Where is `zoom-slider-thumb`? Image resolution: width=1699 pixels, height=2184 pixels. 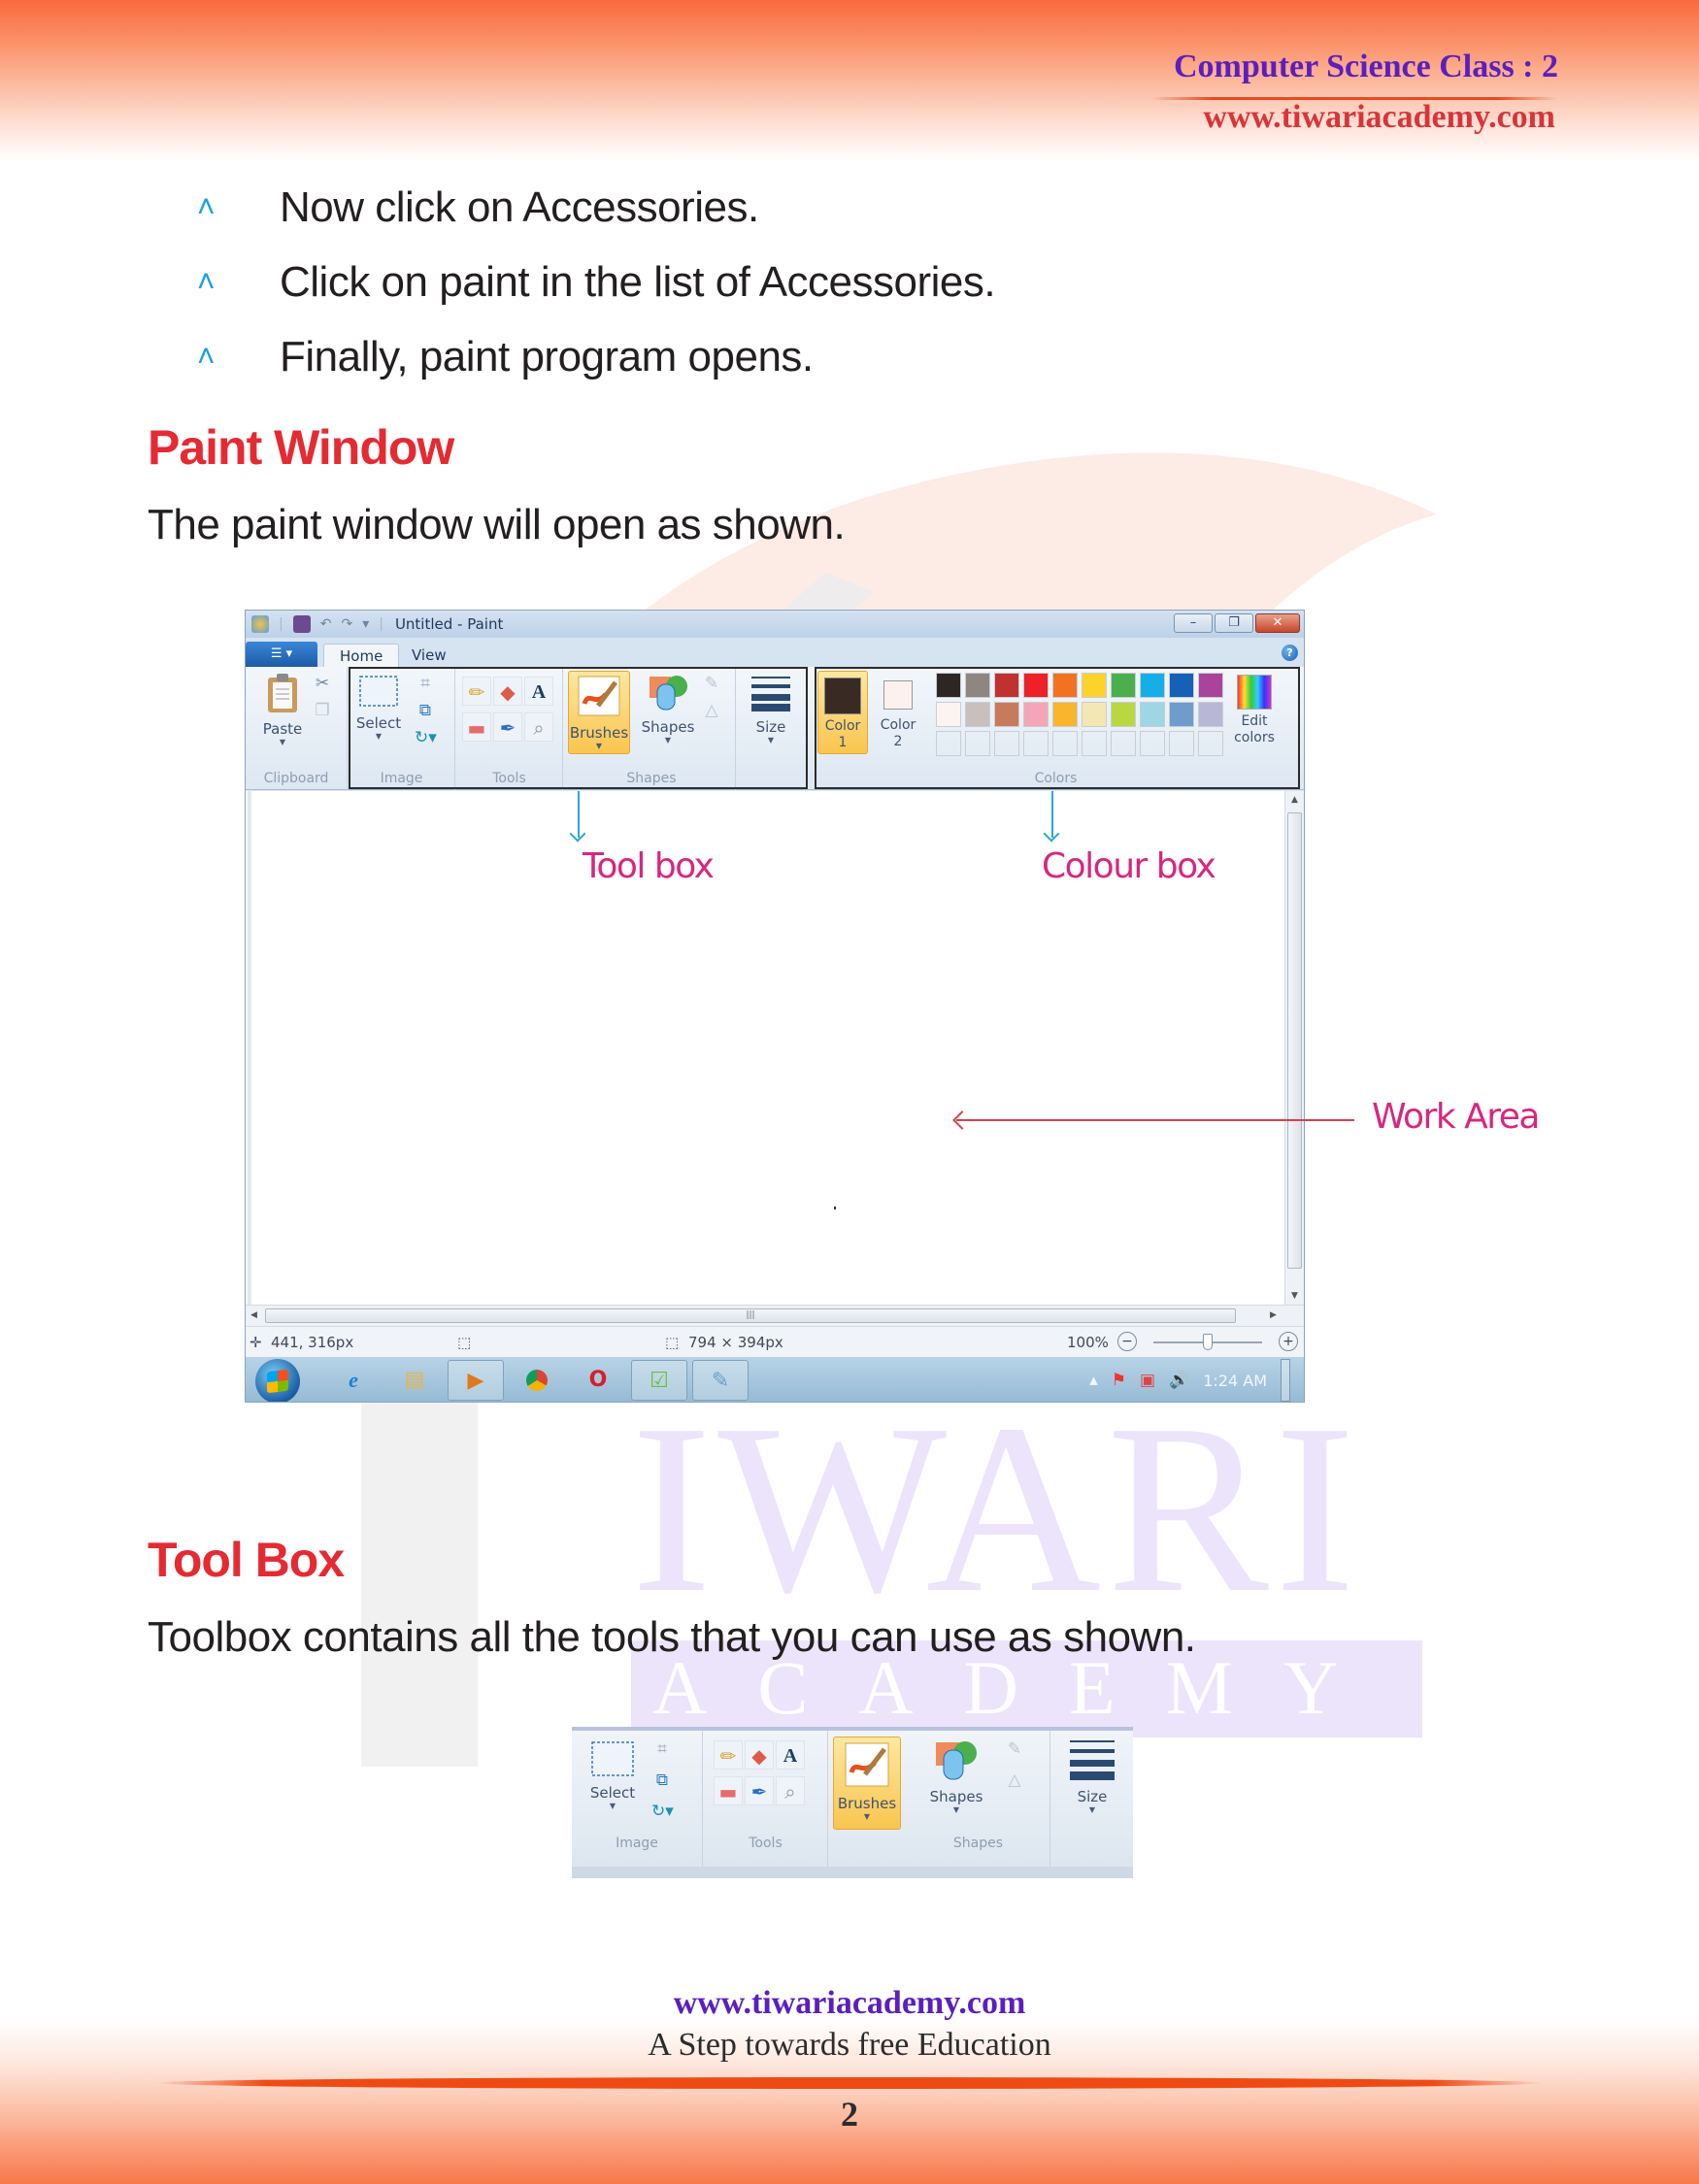
zoom-slider-thumb is located at coordinates (1208, 1342).